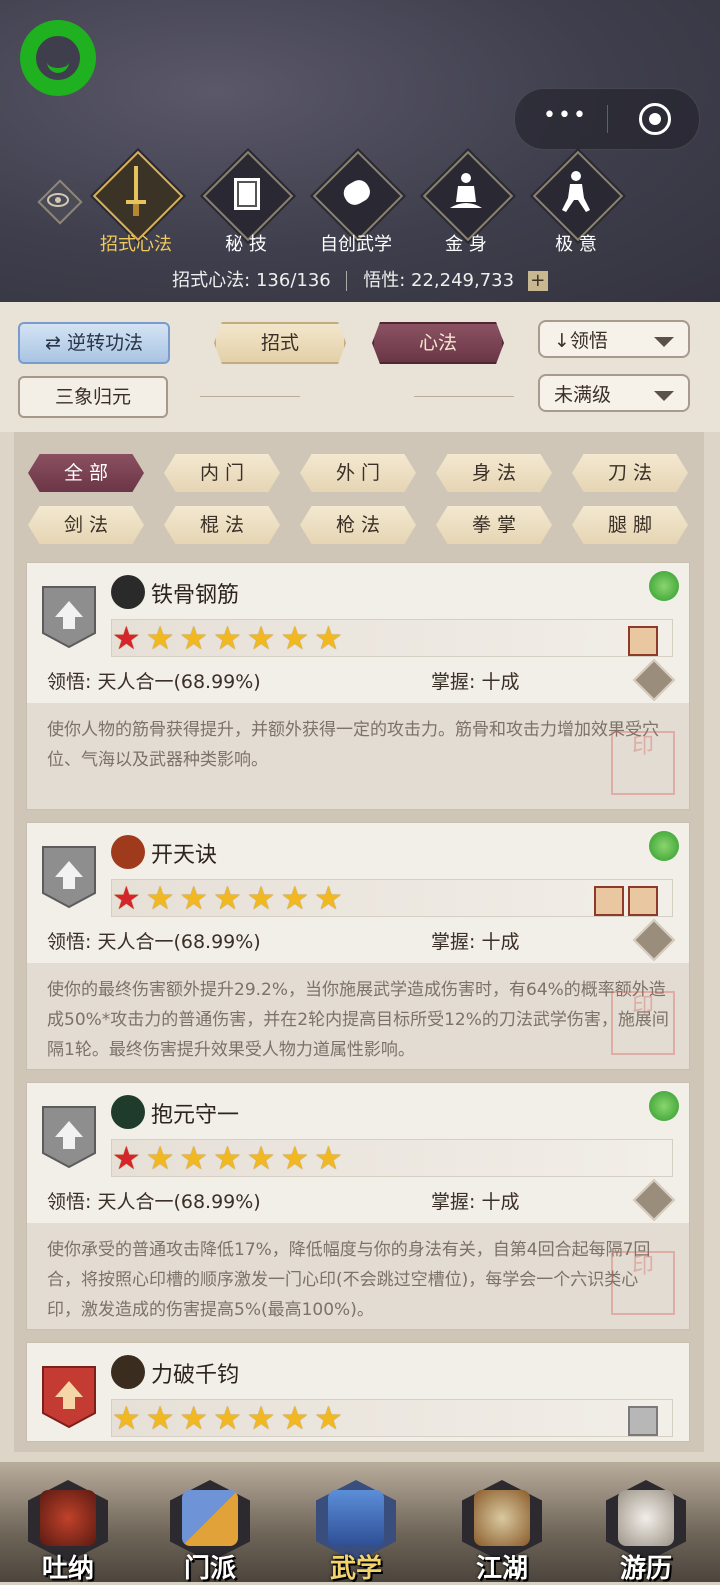  I want to click on tab-secret-skill: 秘 技, so click(246, 207).